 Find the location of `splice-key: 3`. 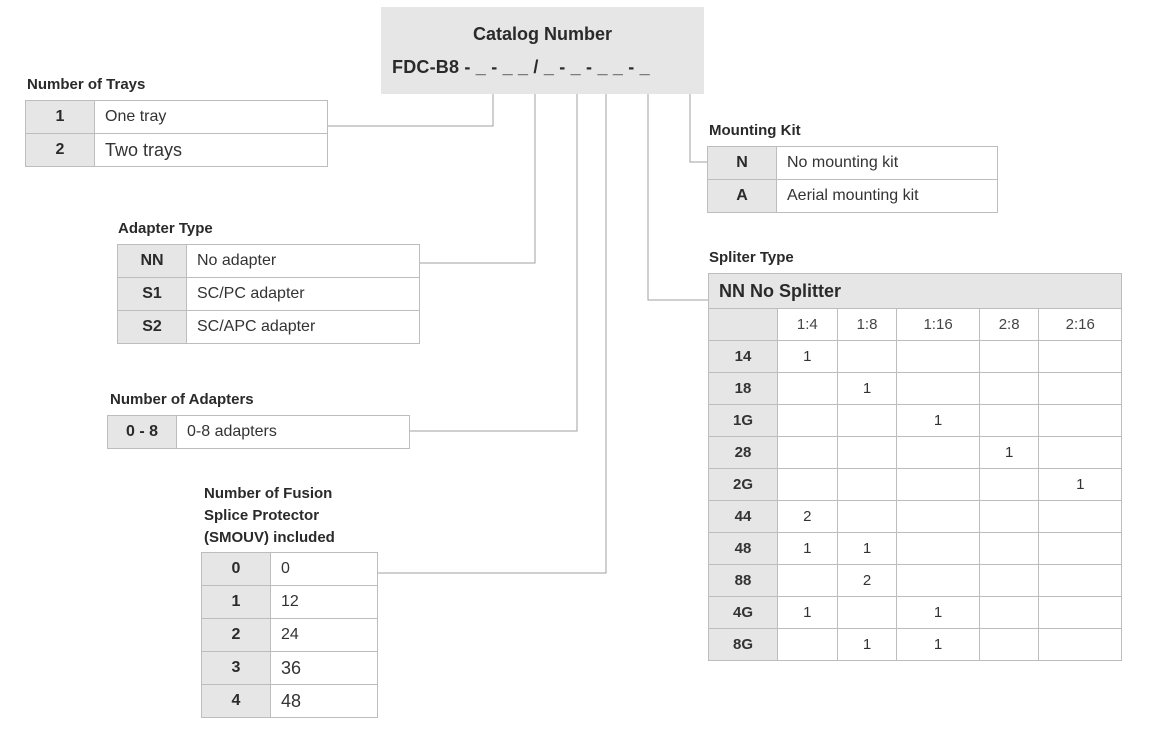

splice-key: 3 is located at coordinates (236, 668).